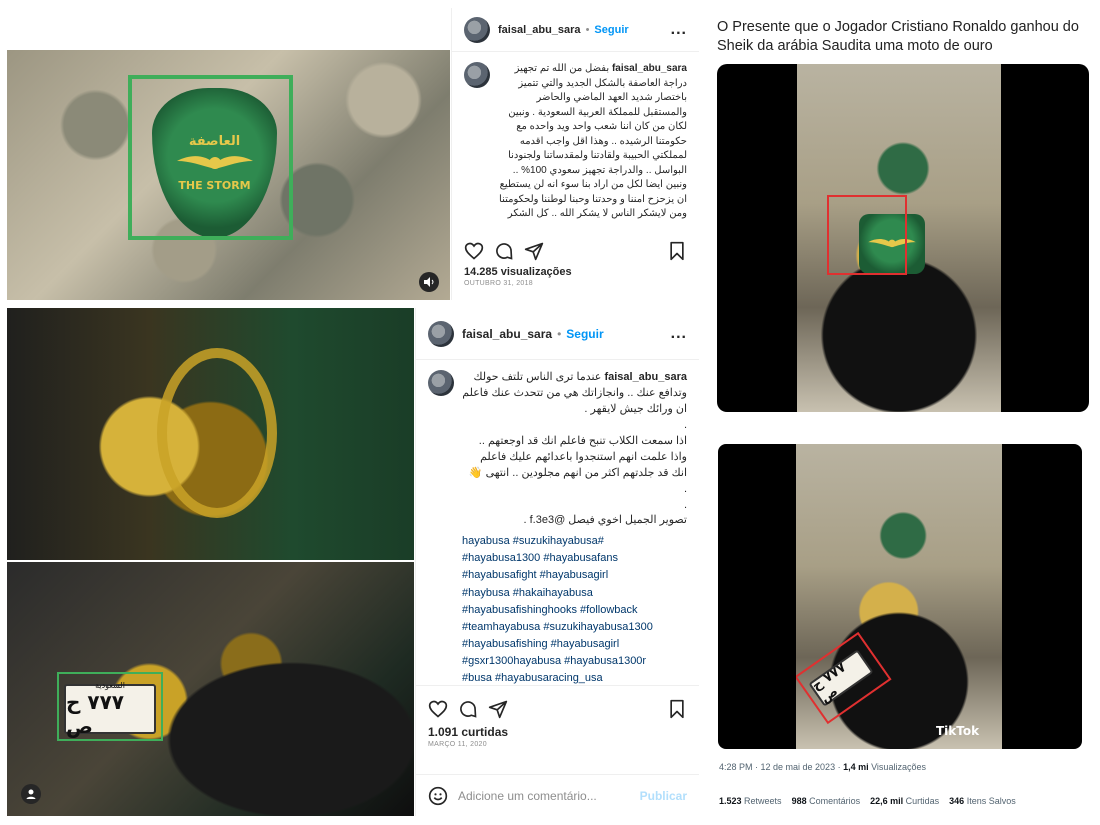  Describe the element at coordinates (856, 767) in the screenshot. I see `tweet-views-value: 1,4 mi` at that location.